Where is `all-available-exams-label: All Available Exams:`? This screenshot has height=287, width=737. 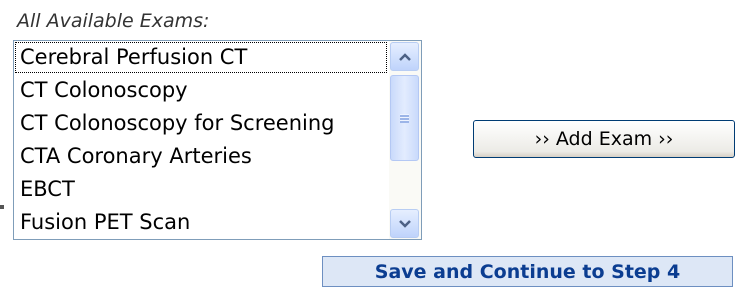 all-available-exams-label: All Available Exams: is located at coordinates (113, 21).